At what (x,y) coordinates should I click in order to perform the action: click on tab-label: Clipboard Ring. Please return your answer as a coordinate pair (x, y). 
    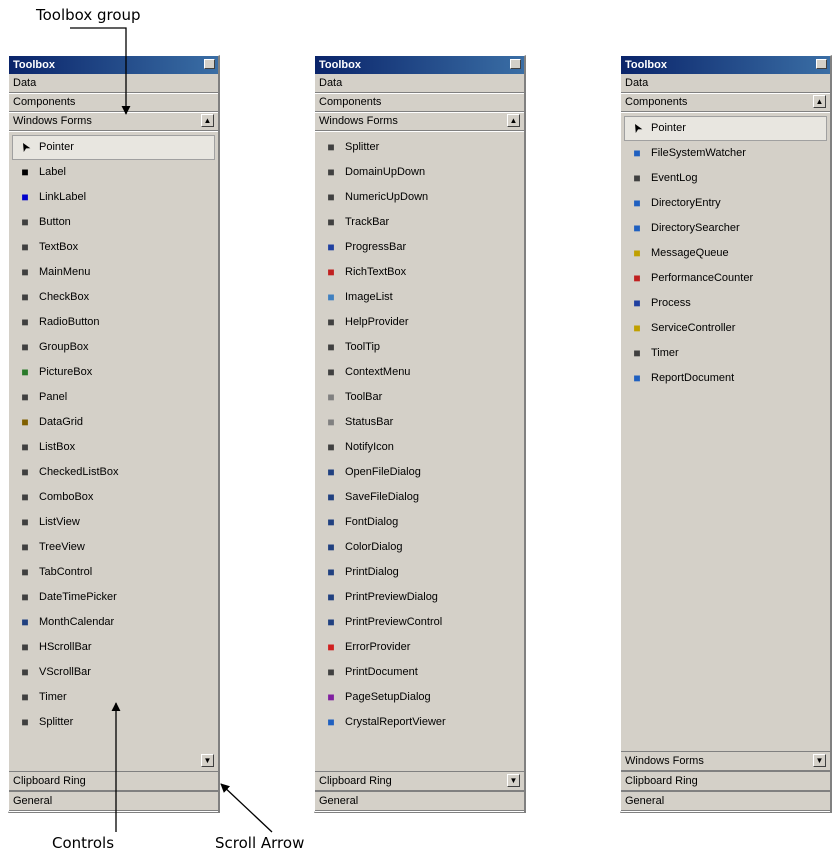
    Looking at the image, I should click on (355, 781).